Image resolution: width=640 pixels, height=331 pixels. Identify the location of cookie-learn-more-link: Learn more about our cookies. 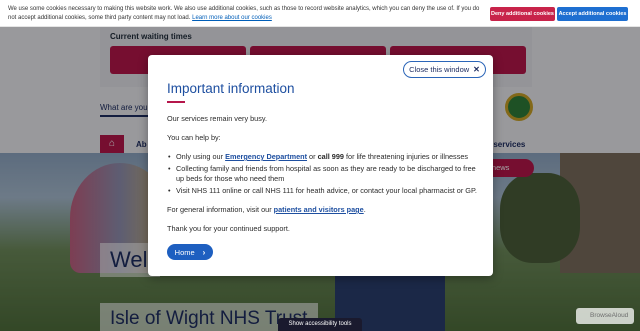
(232, 18).